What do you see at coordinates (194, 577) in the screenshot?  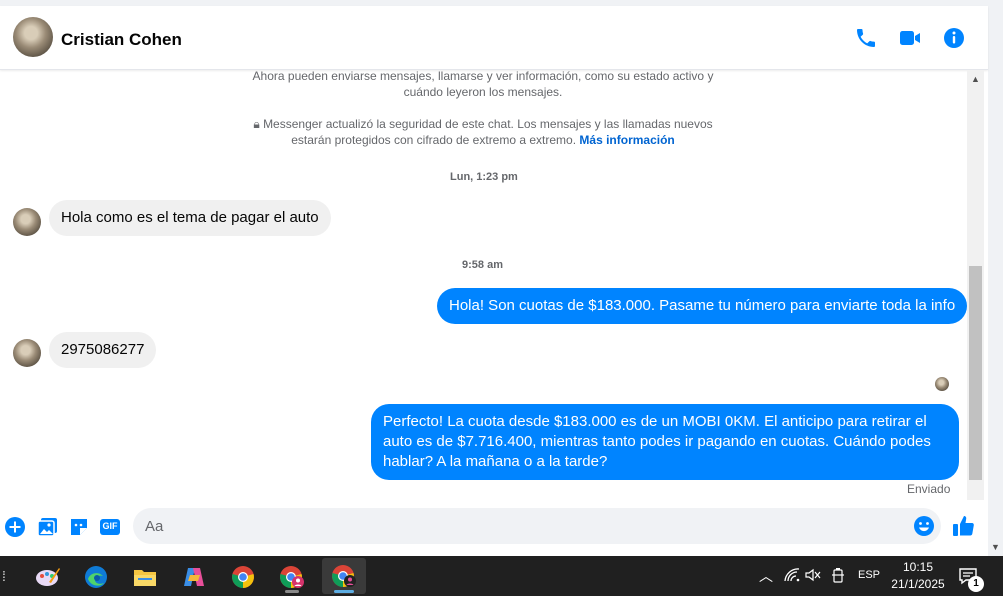 I see `copilot-icon` at bounding box center [194, 577].